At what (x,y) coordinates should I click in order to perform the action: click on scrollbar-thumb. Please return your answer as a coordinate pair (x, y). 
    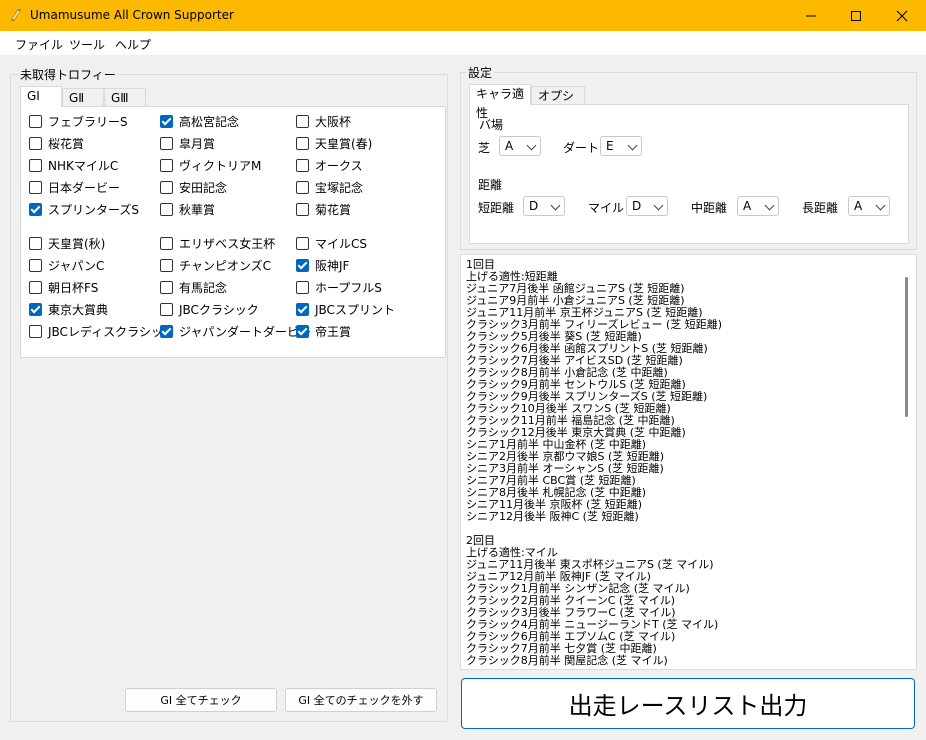
    Looking at the image, I should click on (906, 347).